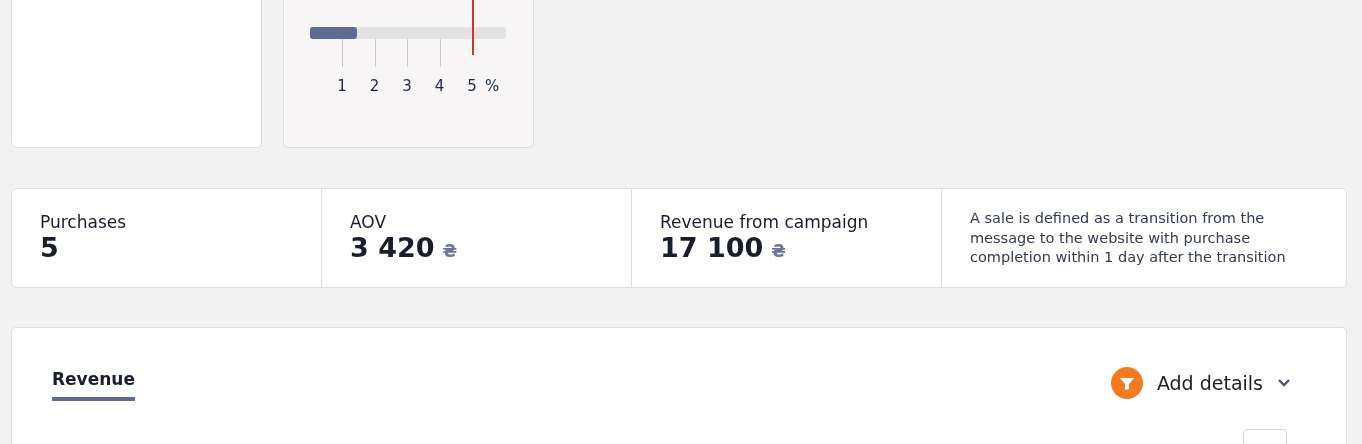 The width and height of the screenshot is (1362, 444). What do you see at coordinates (492, 86) in the screenshot?
I see `unit-label: %` at bounding box center [492, 86].